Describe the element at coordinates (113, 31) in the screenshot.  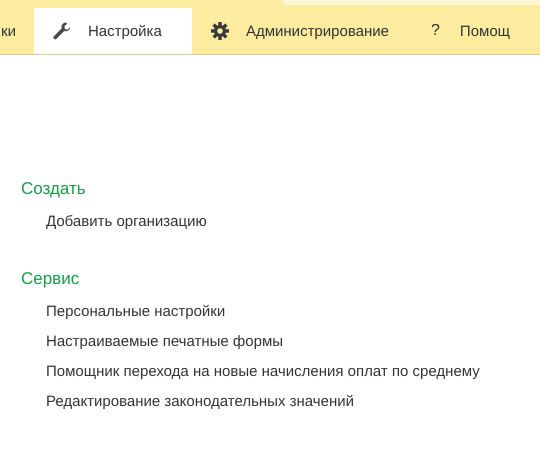
I see `section-tab: Настройка` at that location.